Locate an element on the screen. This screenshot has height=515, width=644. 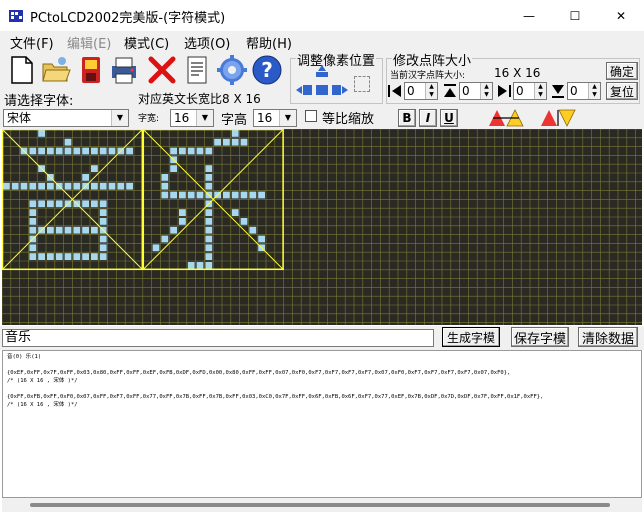
menu-options: 选项(O) is located at coordinates (207, 42).